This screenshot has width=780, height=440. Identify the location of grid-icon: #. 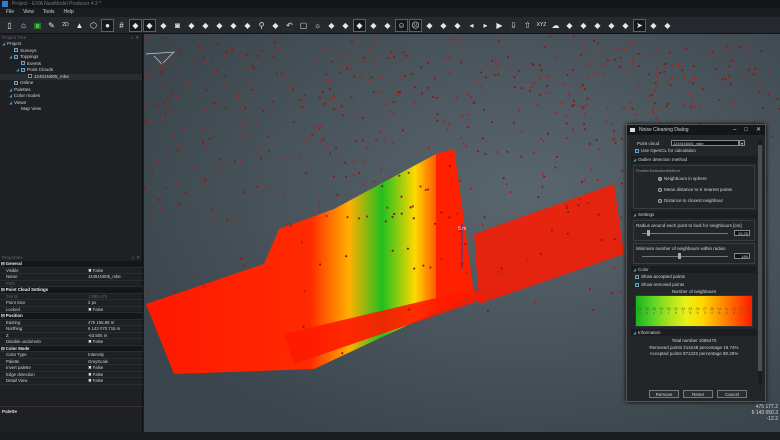
(121, 25).